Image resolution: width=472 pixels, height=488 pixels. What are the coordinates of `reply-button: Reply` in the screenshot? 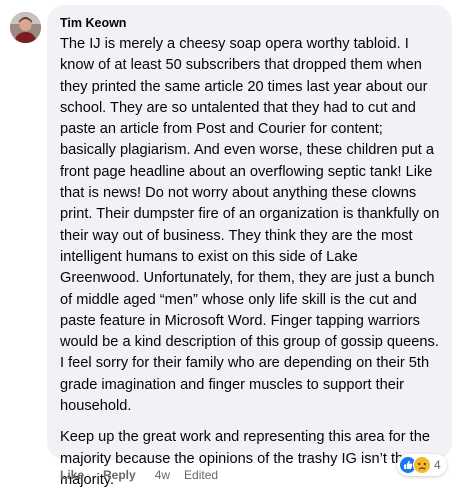 It's located at (119, 475).